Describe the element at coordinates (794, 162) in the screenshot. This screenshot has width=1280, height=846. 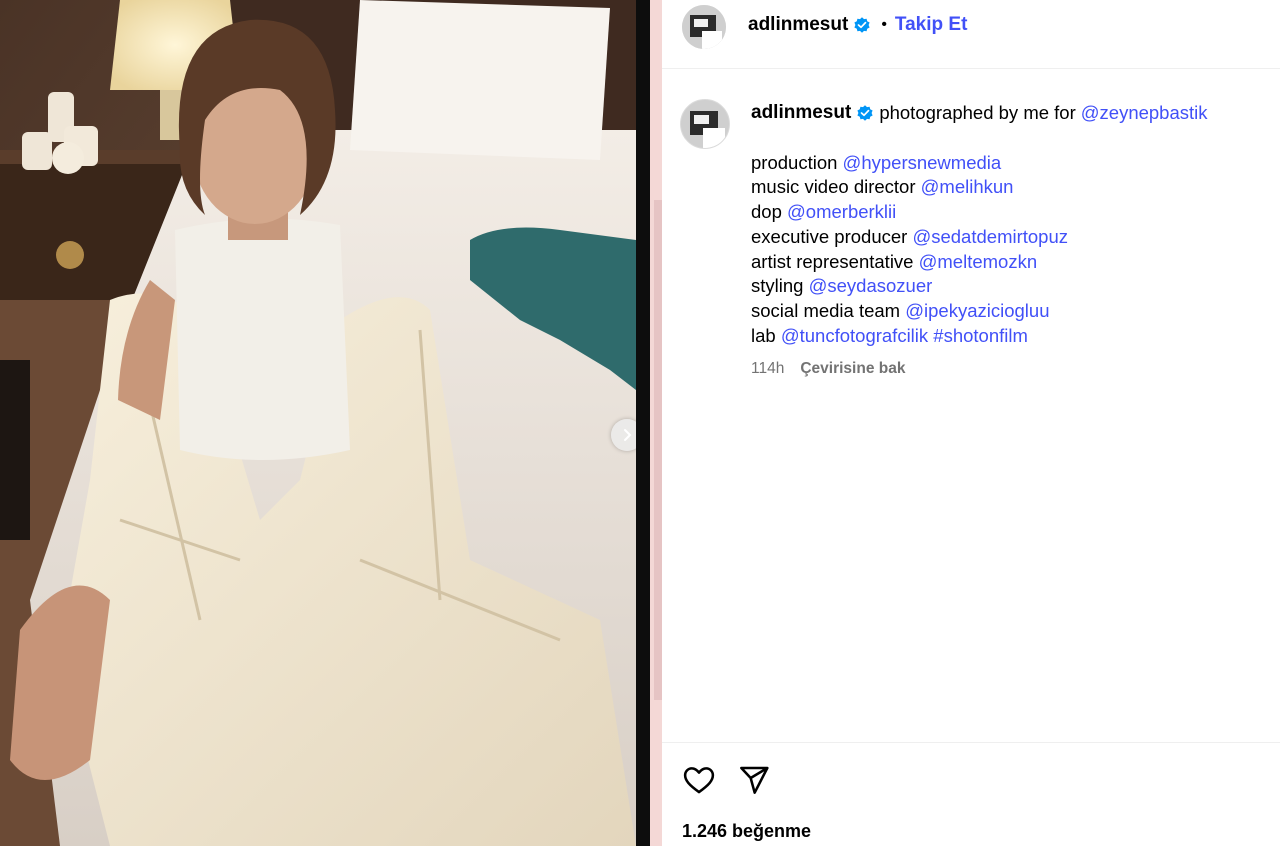
I see `credit-label: production` at that location.